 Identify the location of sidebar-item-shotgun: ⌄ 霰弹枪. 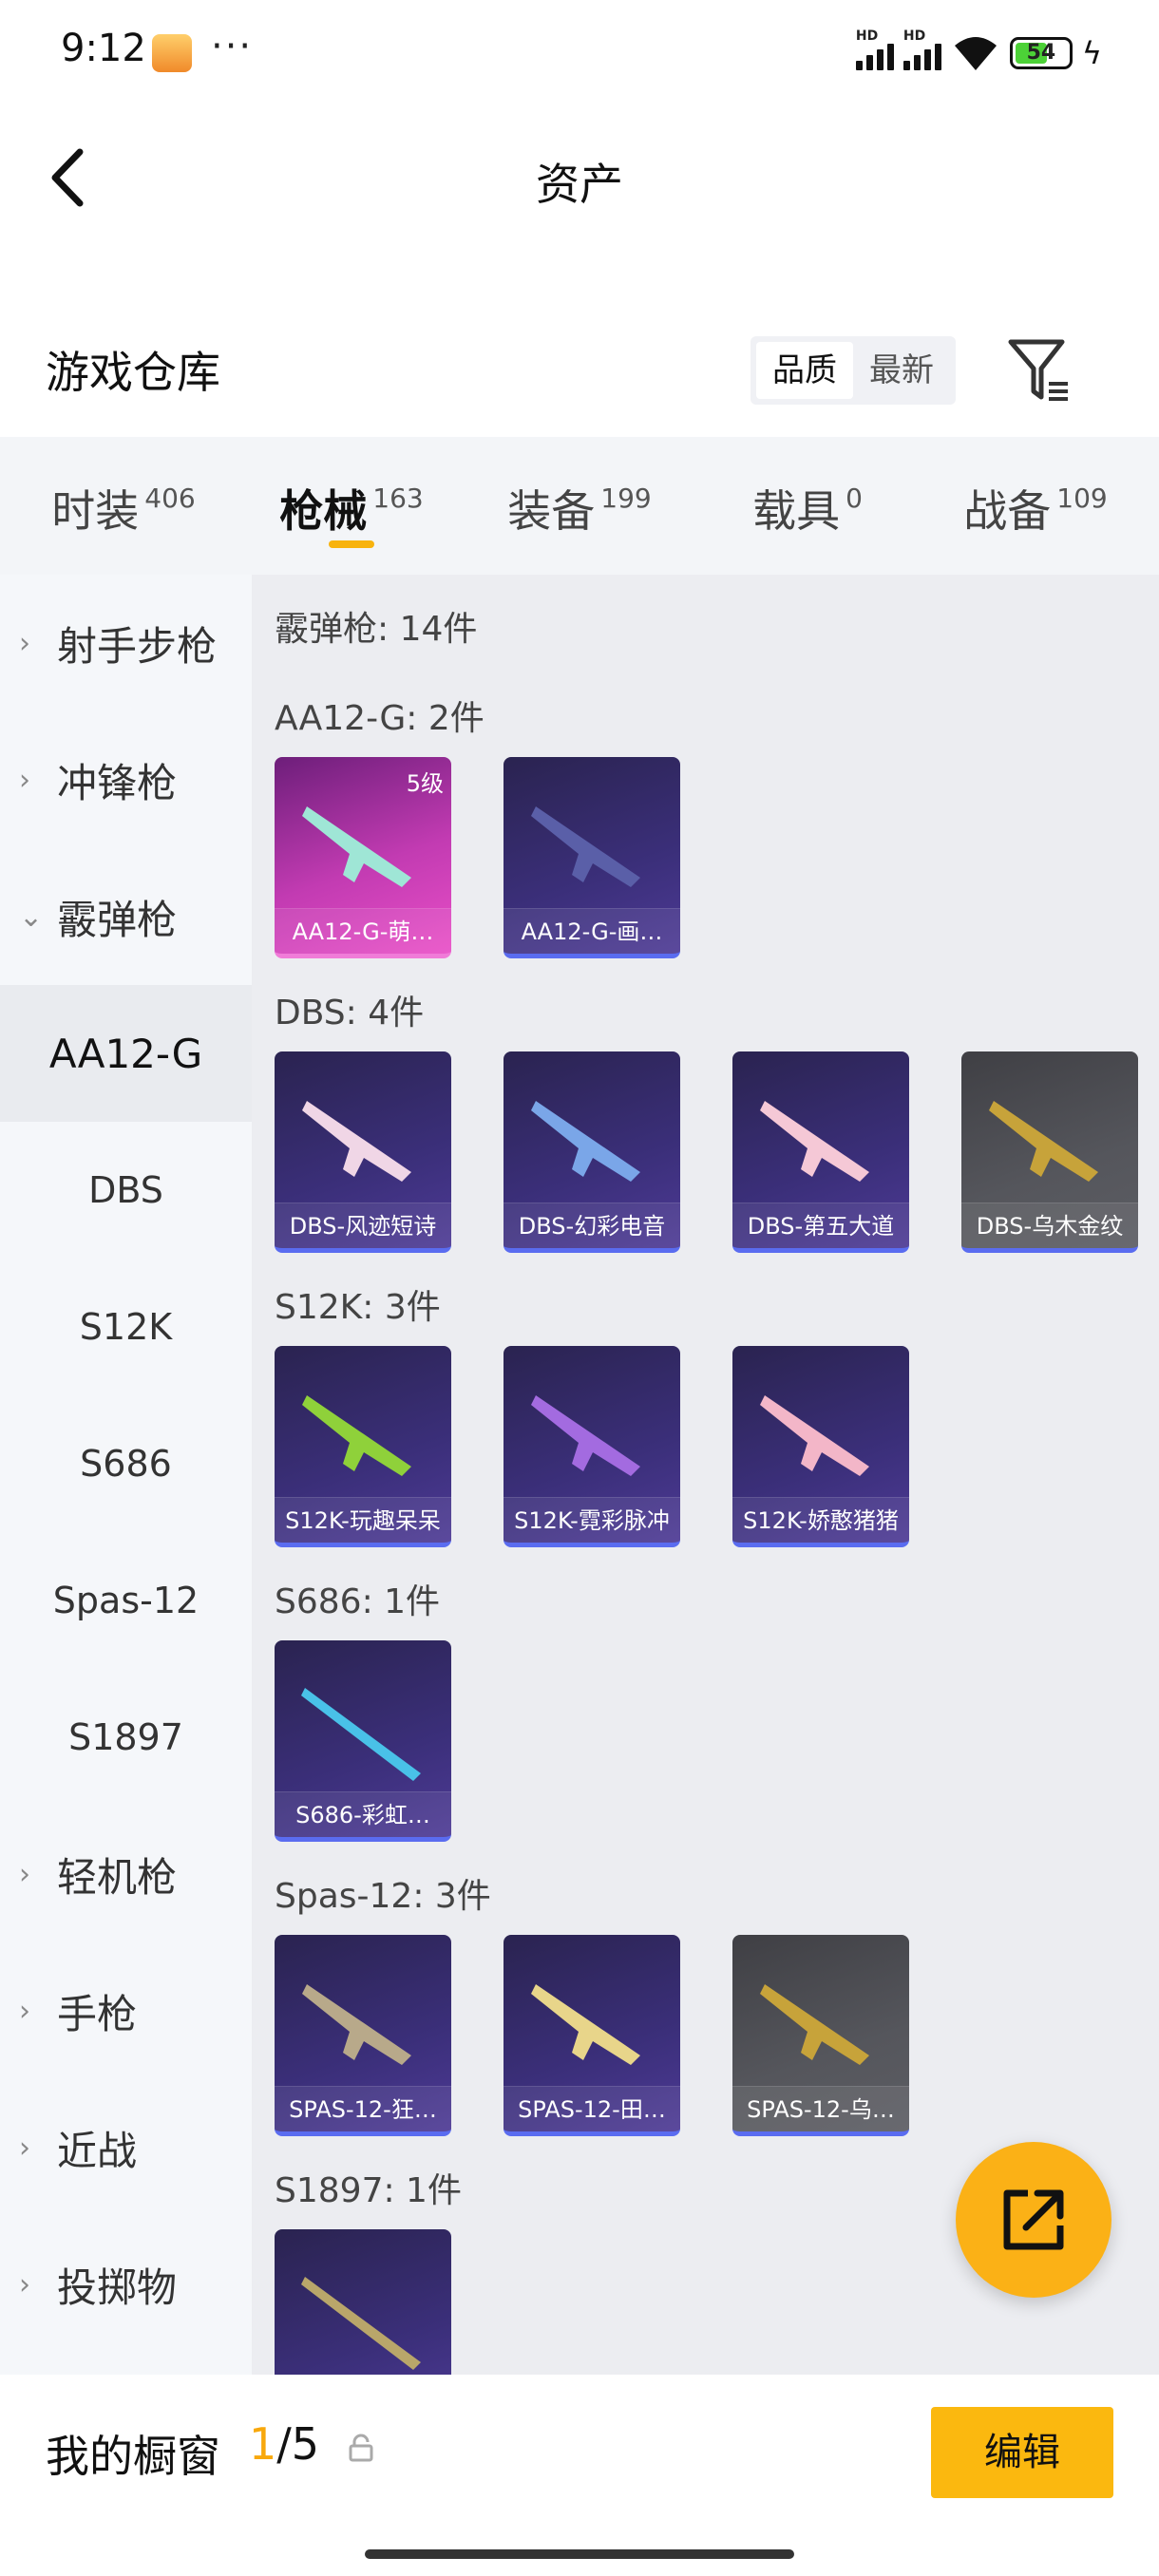
(126, 916).